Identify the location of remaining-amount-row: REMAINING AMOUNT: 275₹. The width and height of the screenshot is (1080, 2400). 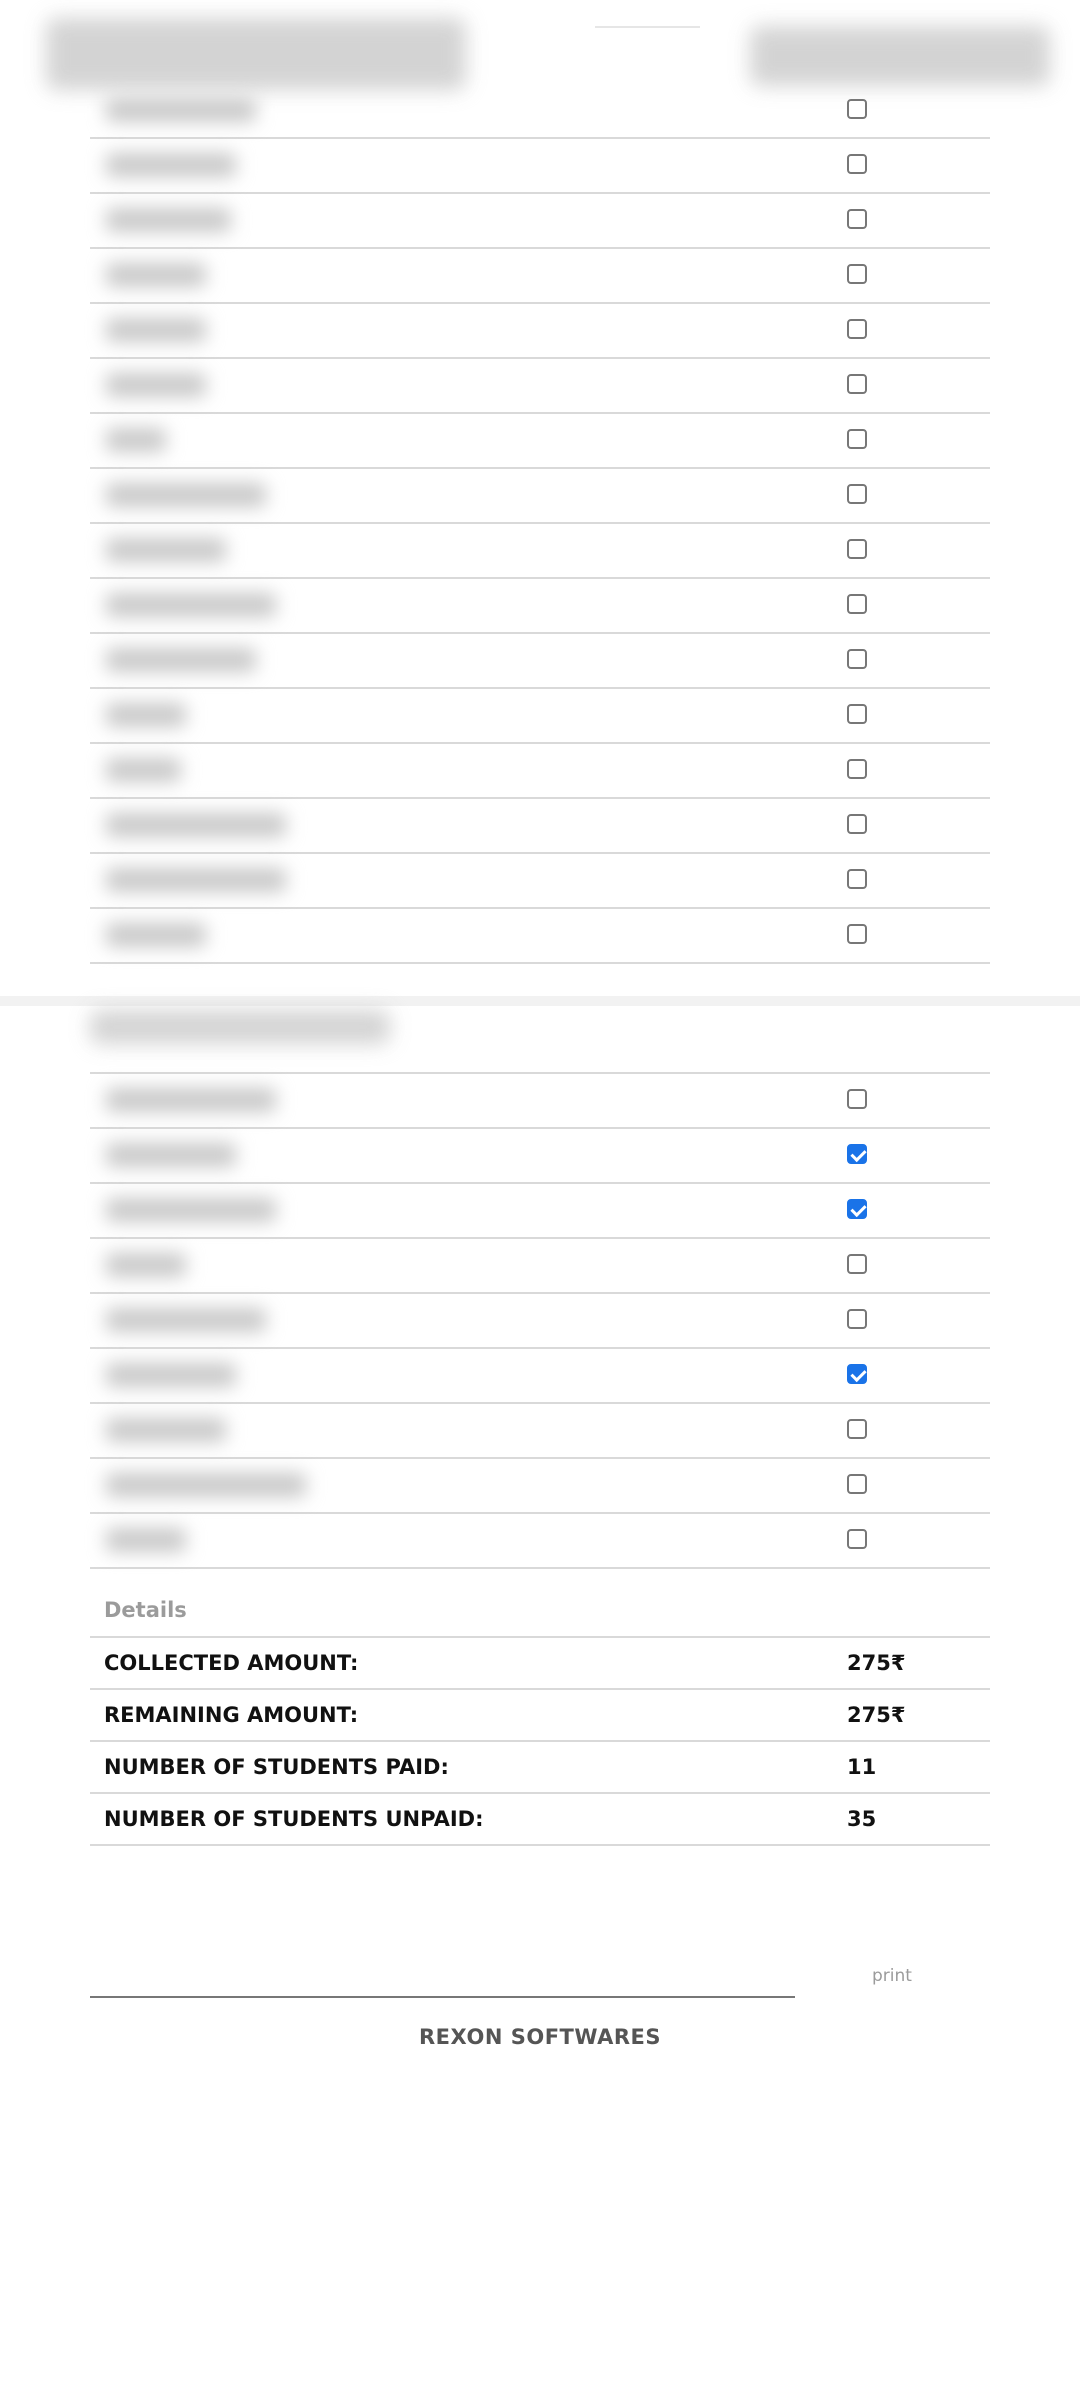
(540, 1716).